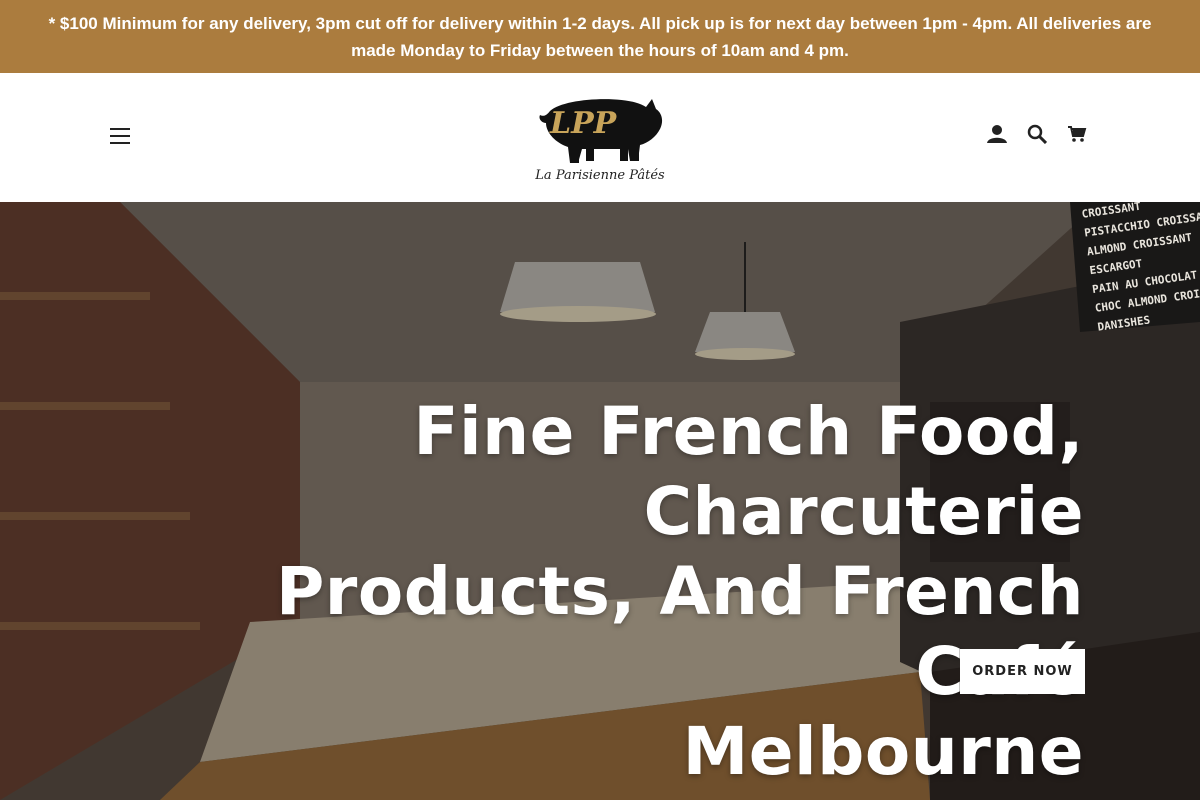  Describe the element at coordinates (1077, 134) in the screenshot. I see `cart-icon` at that location.